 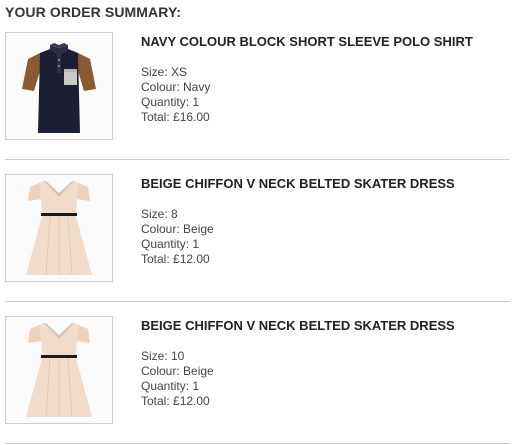 What do you see at coordinates (163, 356) in the screenshot?
I see `item-size: Size: 10` at bounding box center [163, 356].